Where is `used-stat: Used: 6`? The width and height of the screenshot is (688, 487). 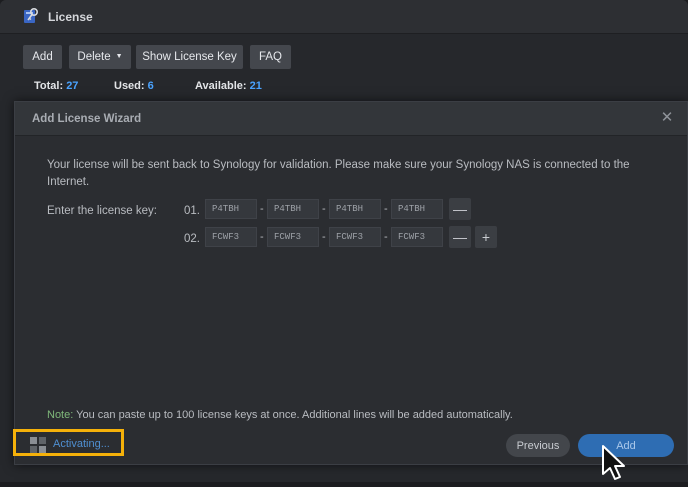
used-stat: Used: 6 is located at coordinates (134, 86).